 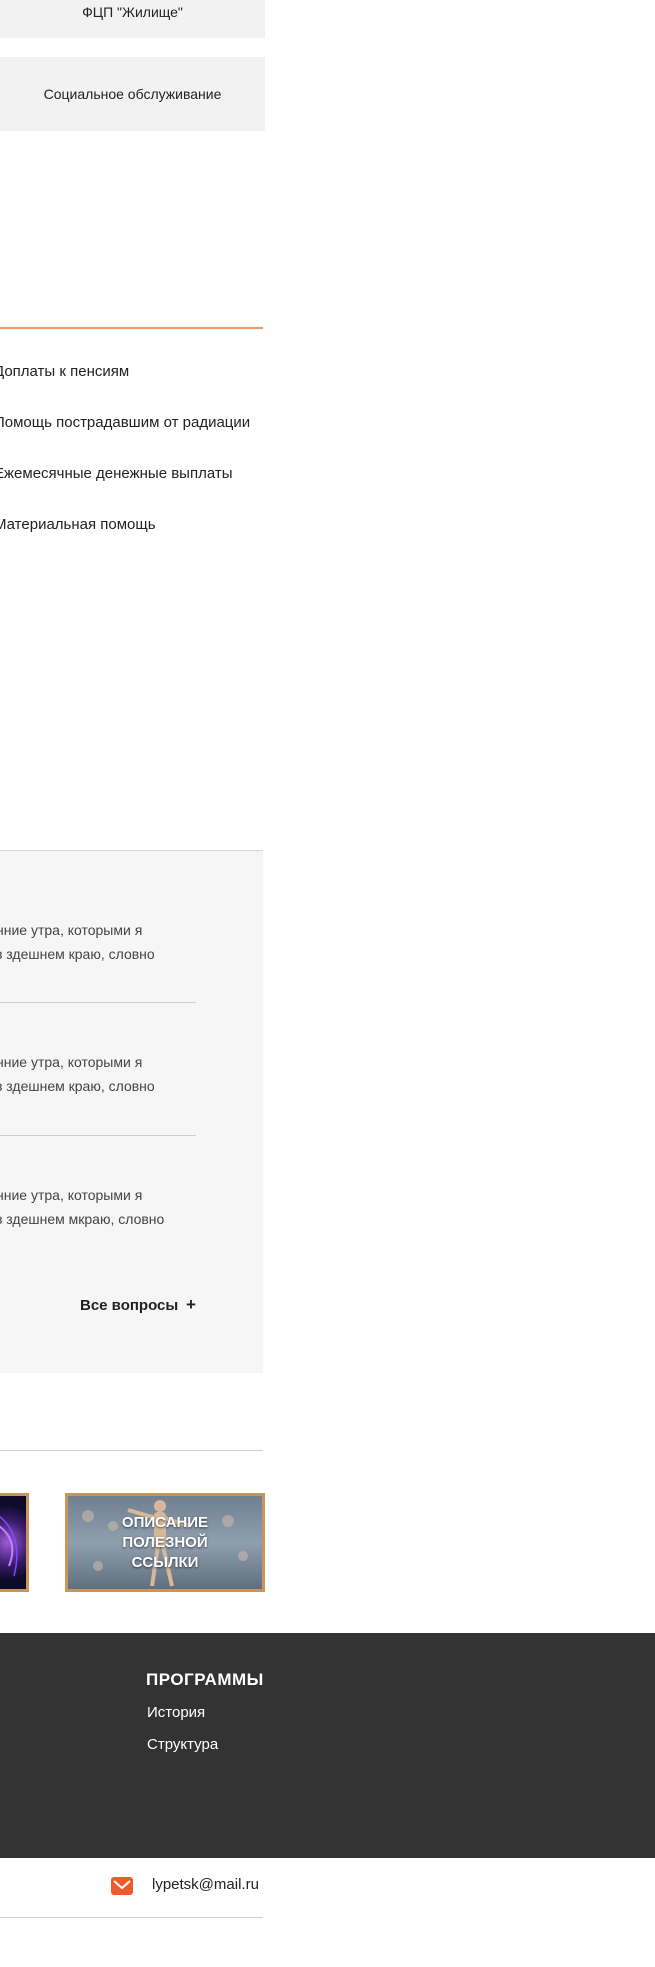 I want to click on footer-divider, so click(x=131, y=1917).